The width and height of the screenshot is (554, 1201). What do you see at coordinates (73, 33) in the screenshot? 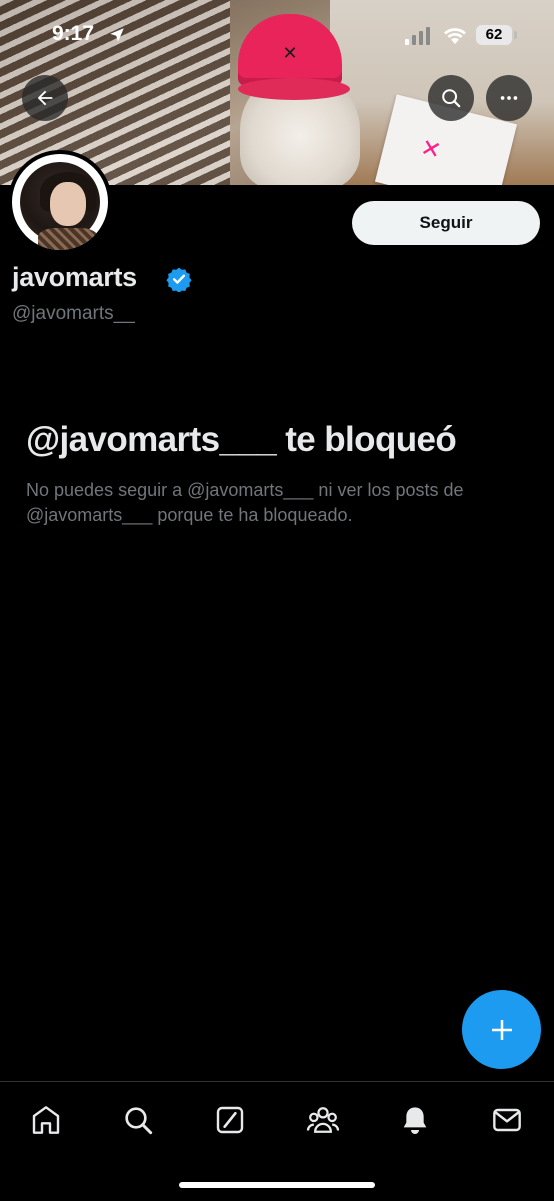
I see `status-time: 9:17` at bounding box center [73, 33].